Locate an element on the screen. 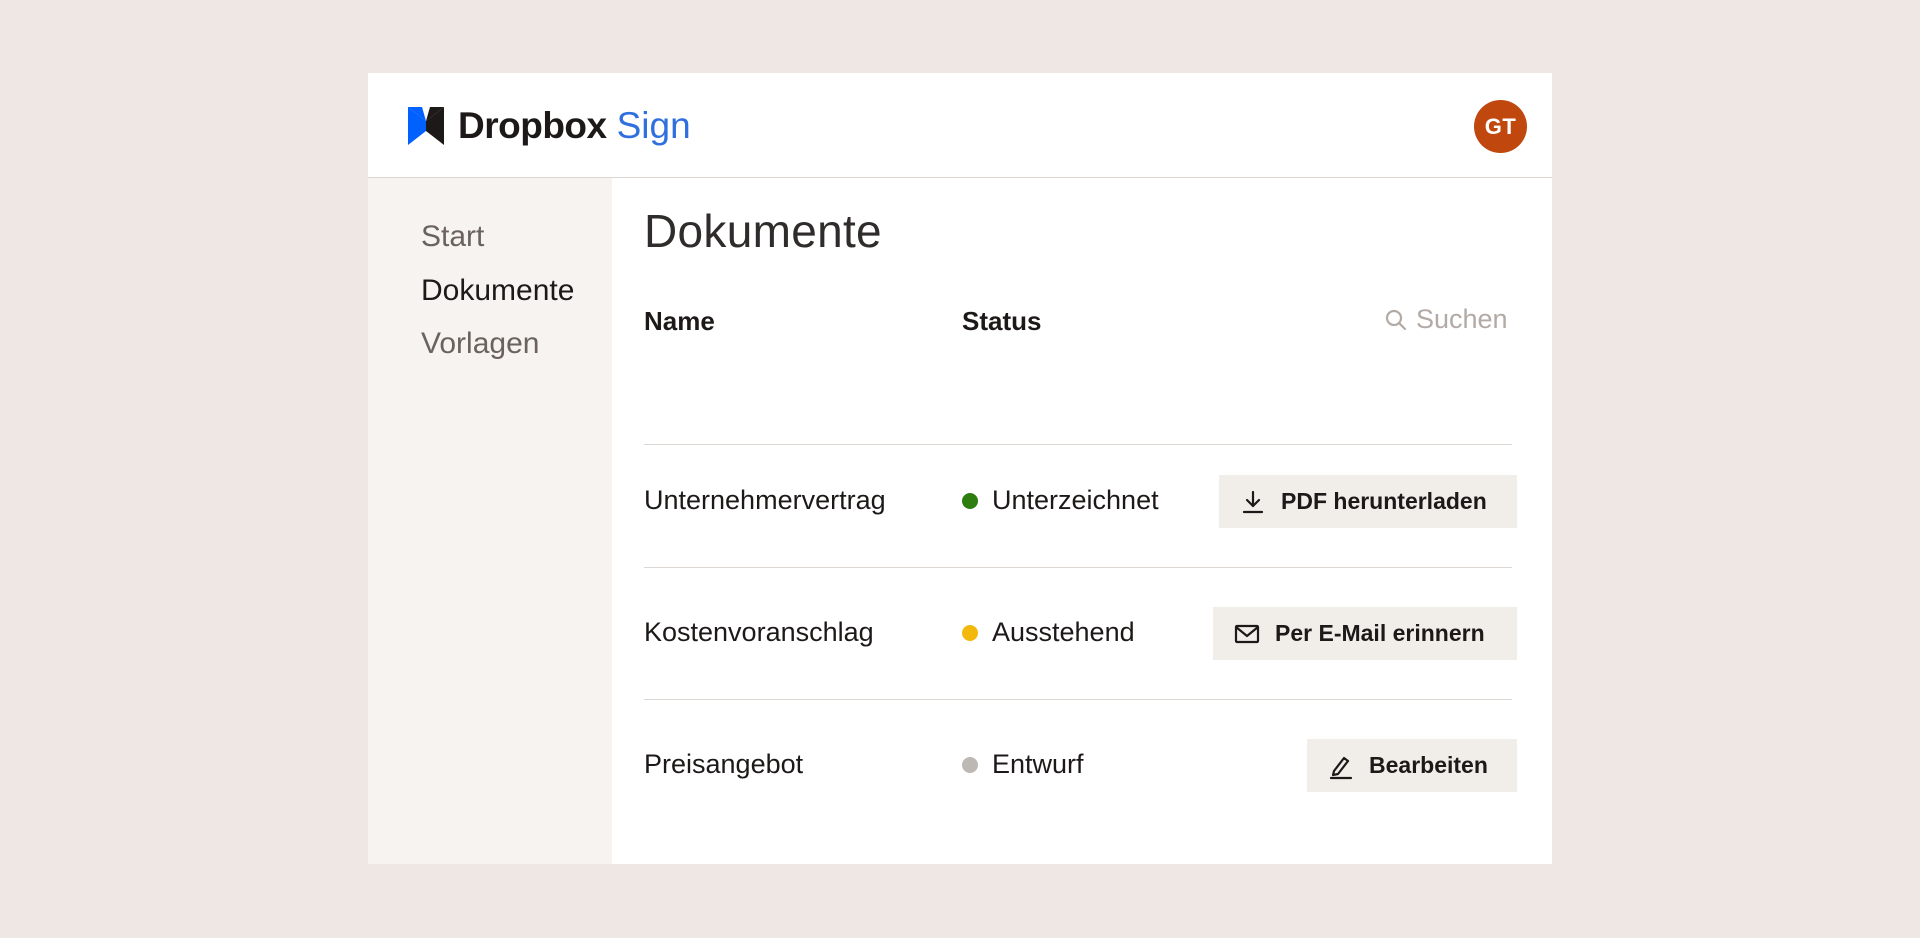  page-title: Dokumente is located at coordinates (763, 231).